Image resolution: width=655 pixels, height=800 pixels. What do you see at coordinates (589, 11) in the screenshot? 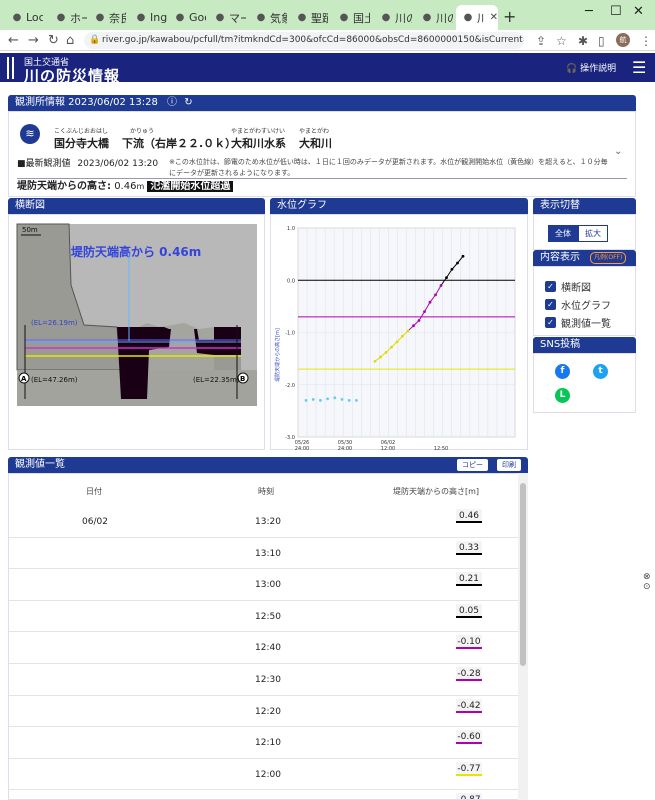
I see `minimize-icon: ─` at bounding box center [589, 11].